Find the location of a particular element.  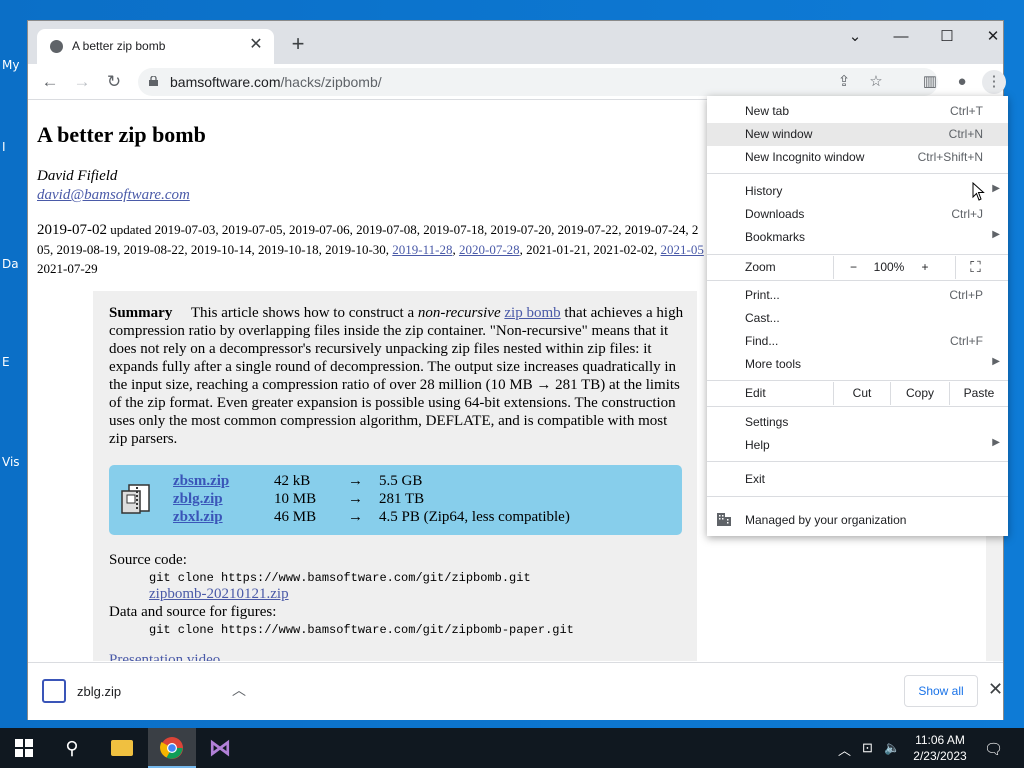

profile-icon: ● is located at coordinates (962, 82).